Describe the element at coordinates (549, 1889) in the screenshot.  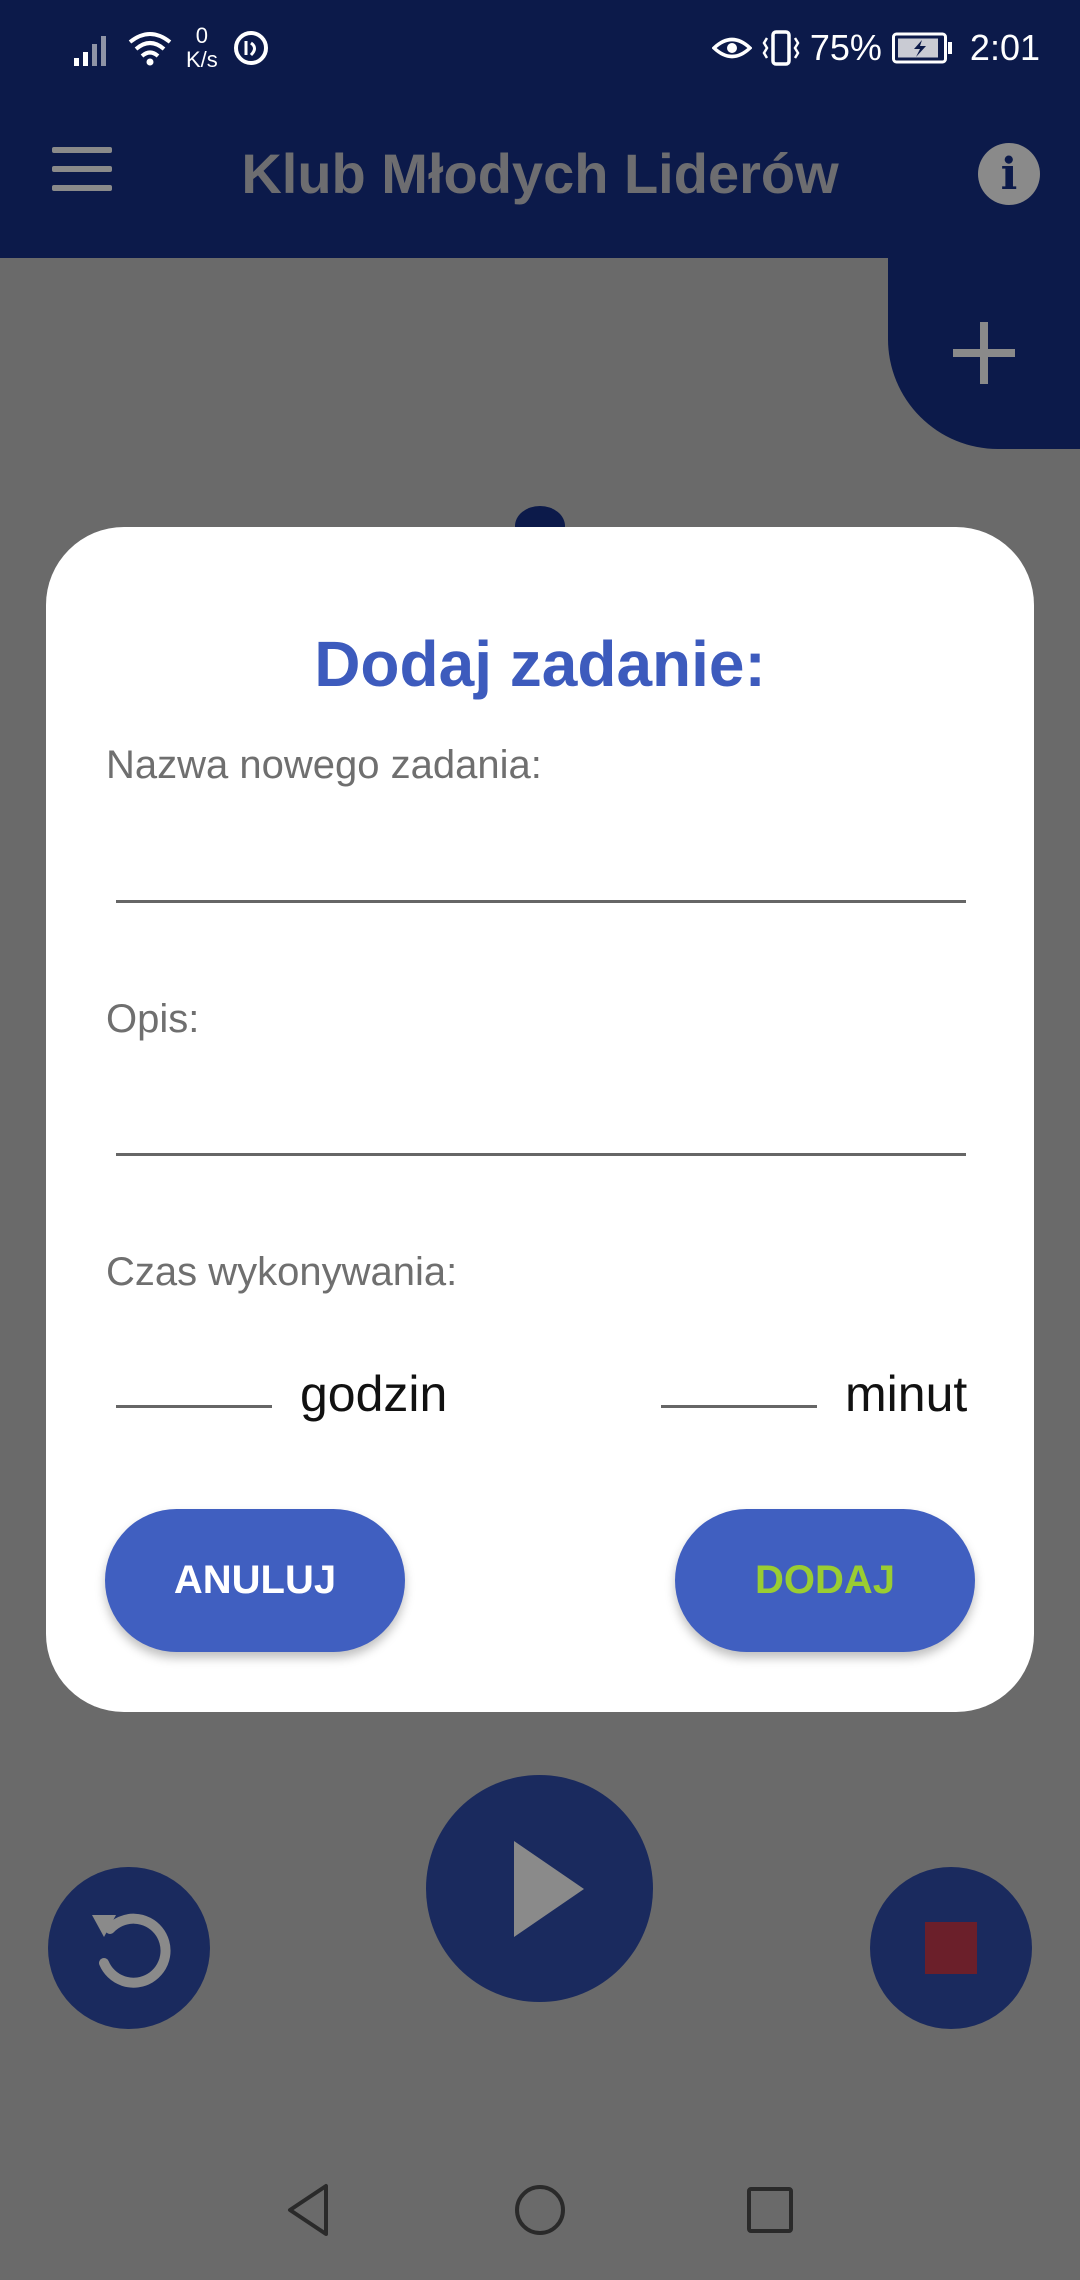
I see `play-icon` at that location.